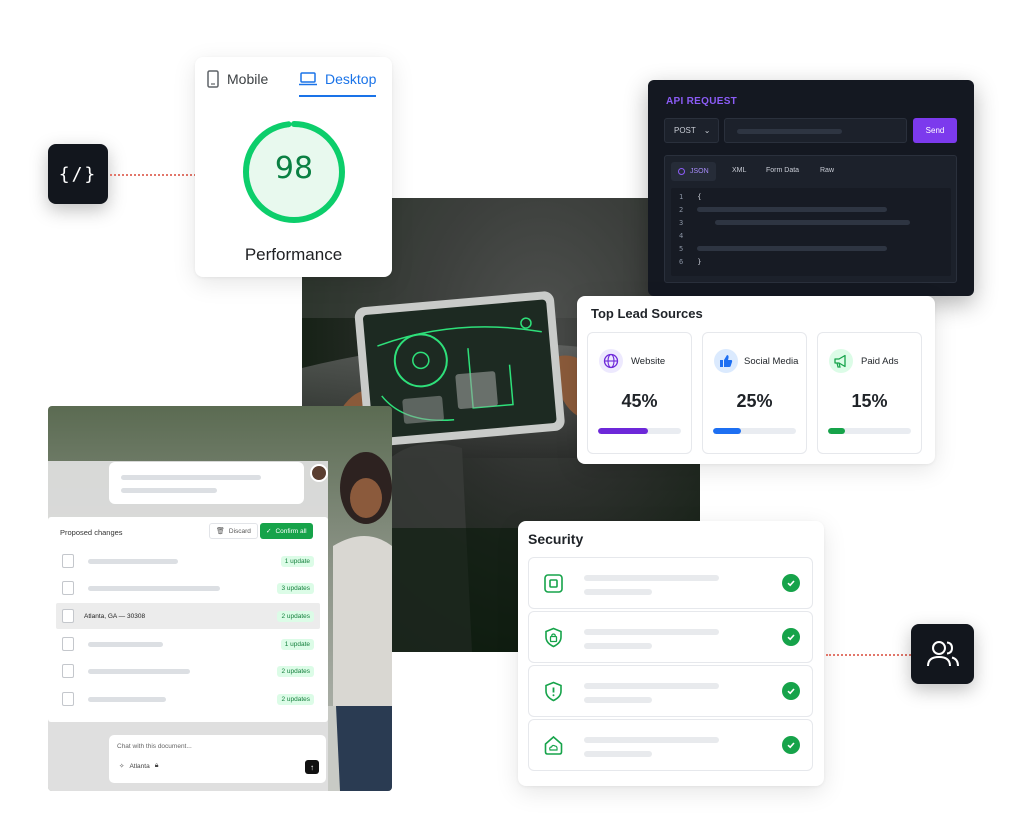  Describe the element at coordinates (156, 765) in the screenshot. I see `lock-icon: 🔒︎` at that location.